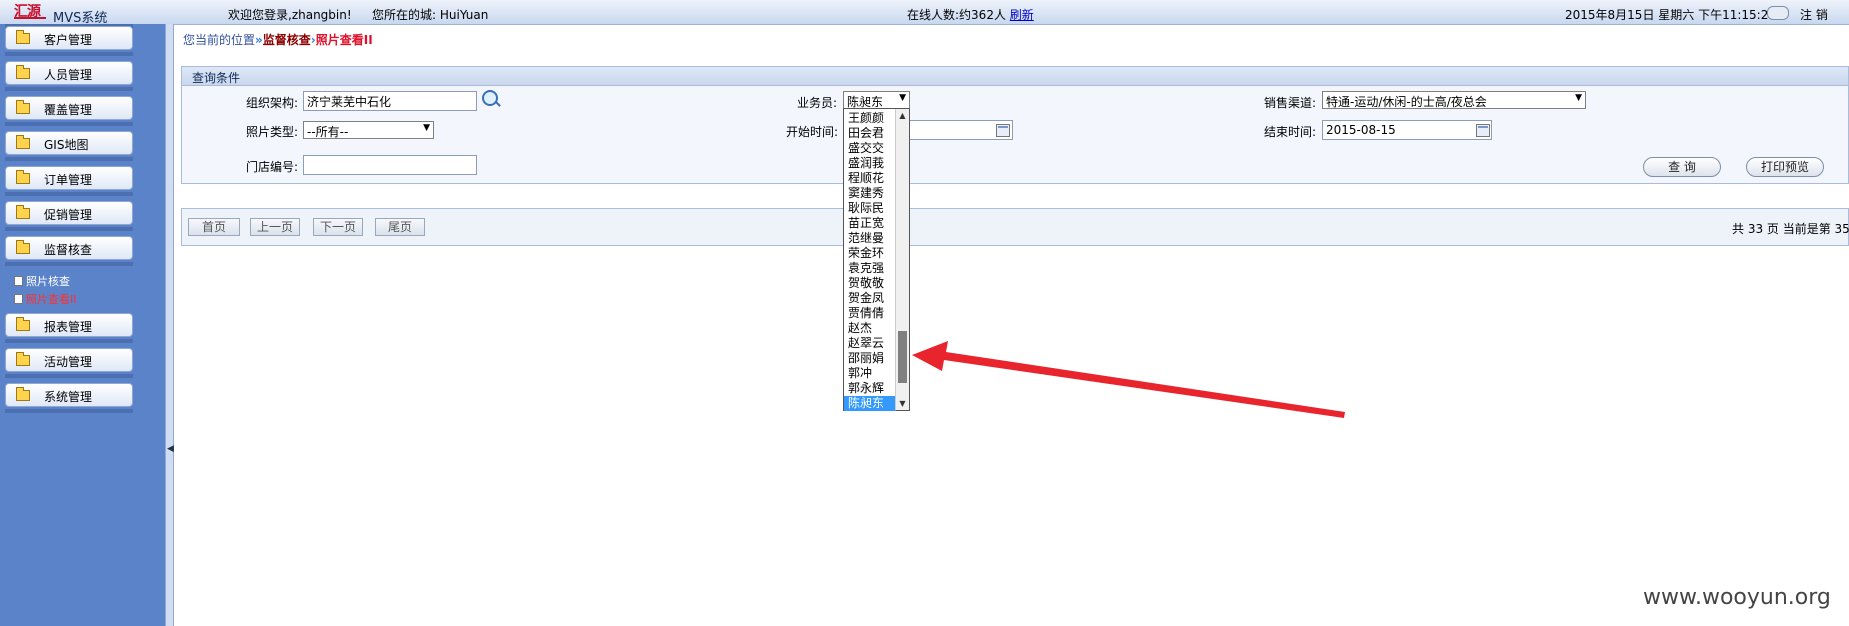 The width and height of the screenshot is (1849, 626). I want to click on pager-panel: 首页 上一页 下一页 尾页 共 33 页 当前是第 35, so click(1015, 227).